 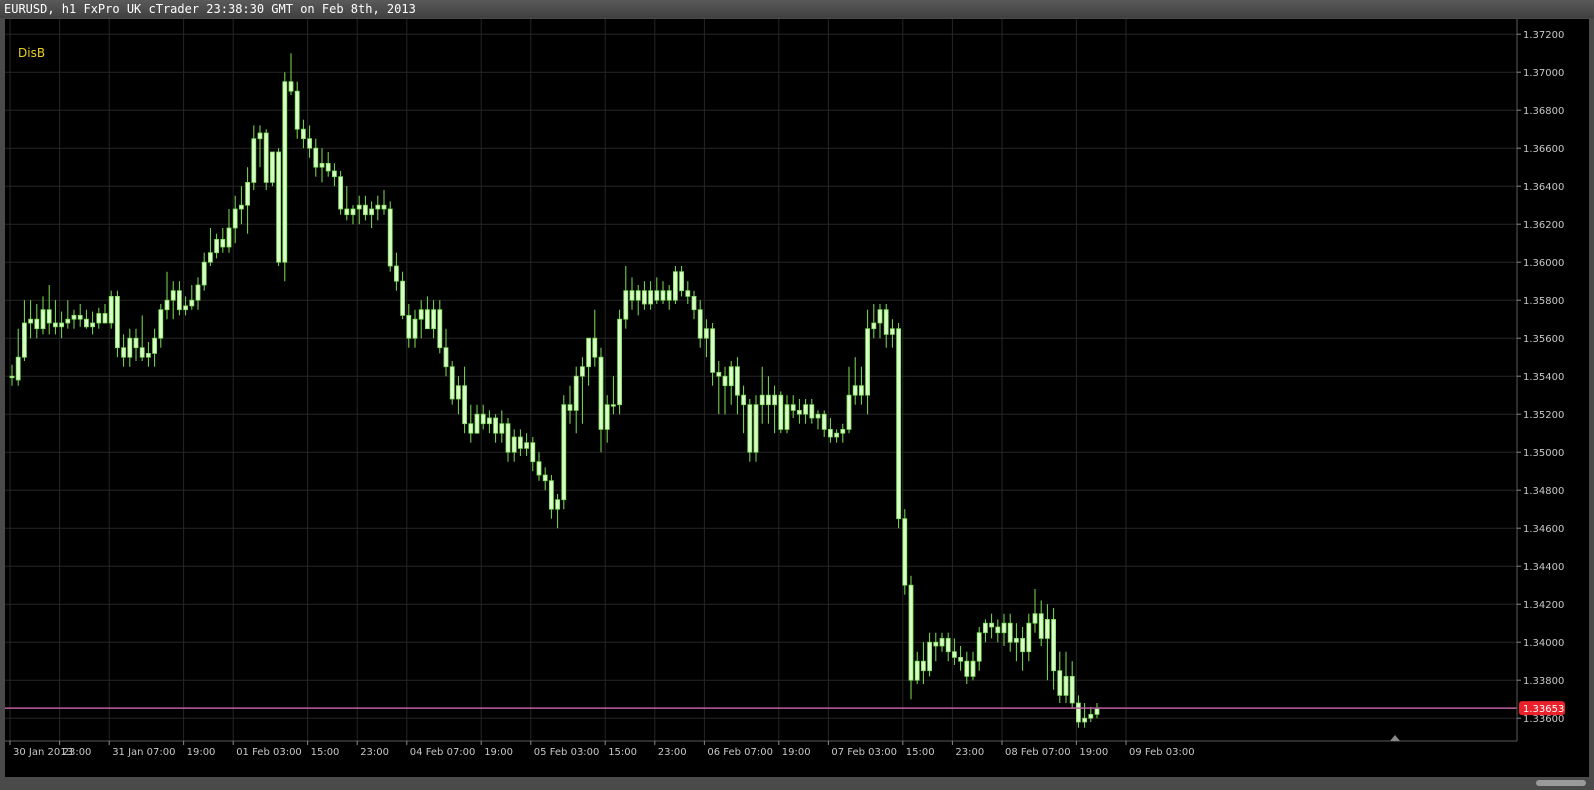 What do you see at coordinates (1561, 783) in the screenshot?
I see `scrollbar-thumb` at bounding box center [1561, 783].